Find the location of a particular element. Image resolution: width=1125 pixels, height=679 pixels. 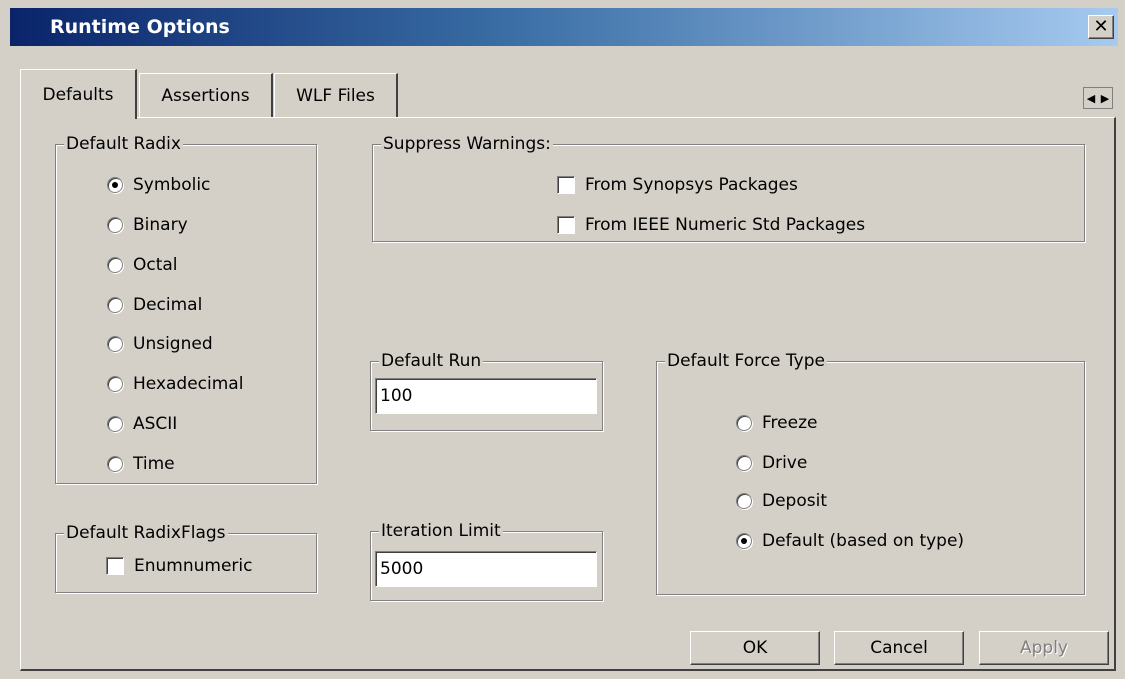

force-option-drive: Drive is located at coordinates (771, 463).